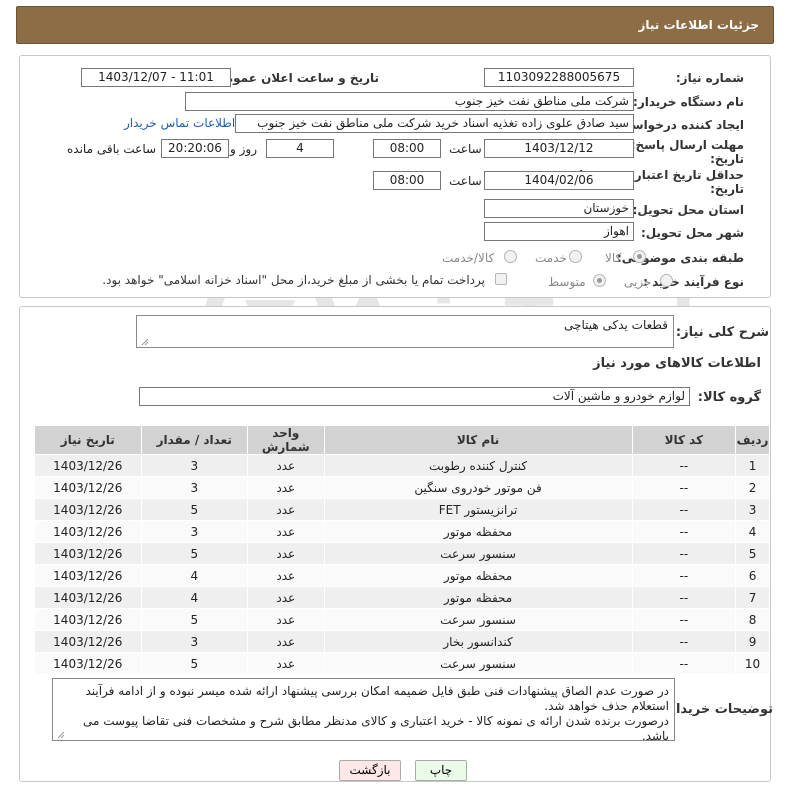 Image resolution: width=789 pixels, height=796 pixels. What do you see at coordinates (286, 440) in the screenshot?
I see `col-unit: واحد شمارش` at bounding box center [286, 440].